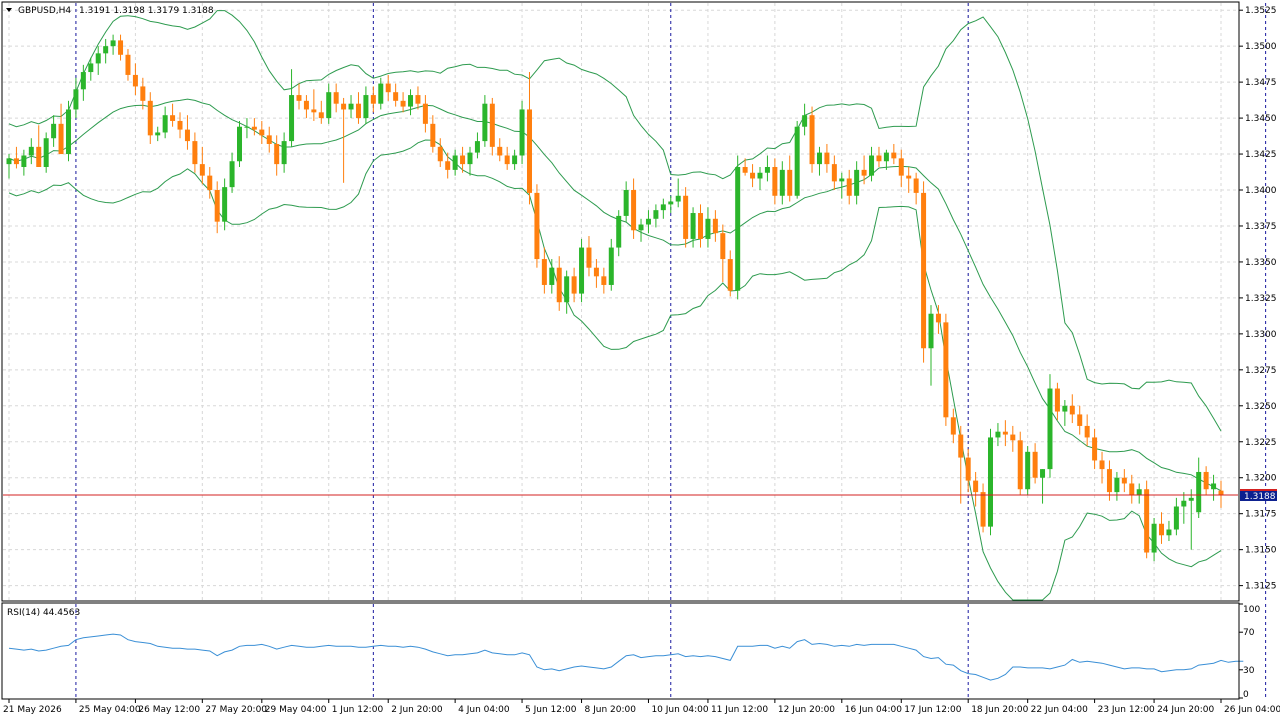 The image size is (1280, 720). I want to click on ohlc-label: 1.3191 1.3198 1.3179 1.3188, so click(146, 11).